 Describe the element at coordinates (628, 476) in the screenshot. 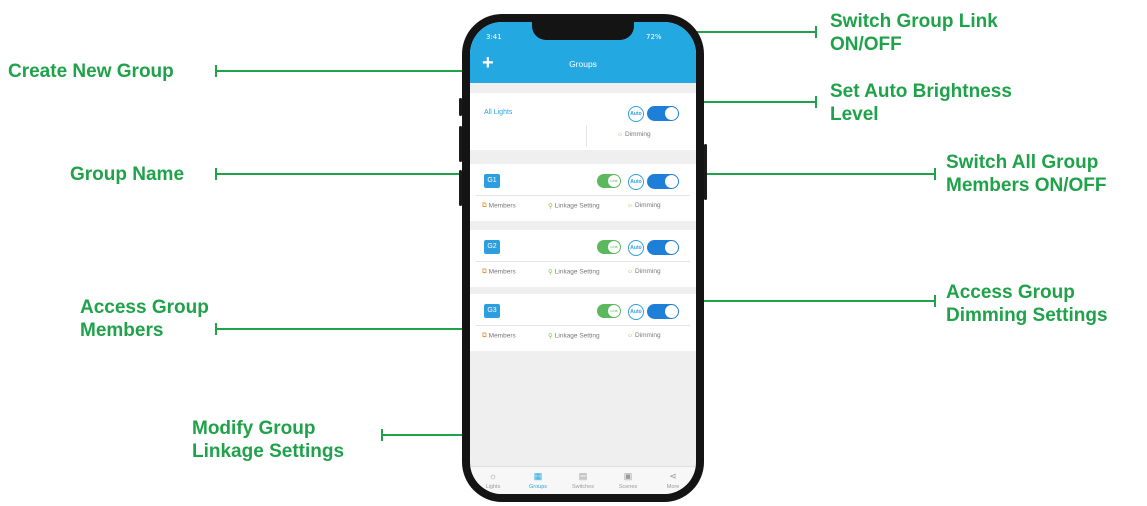

I see `scene-icon: ▣` at that location.